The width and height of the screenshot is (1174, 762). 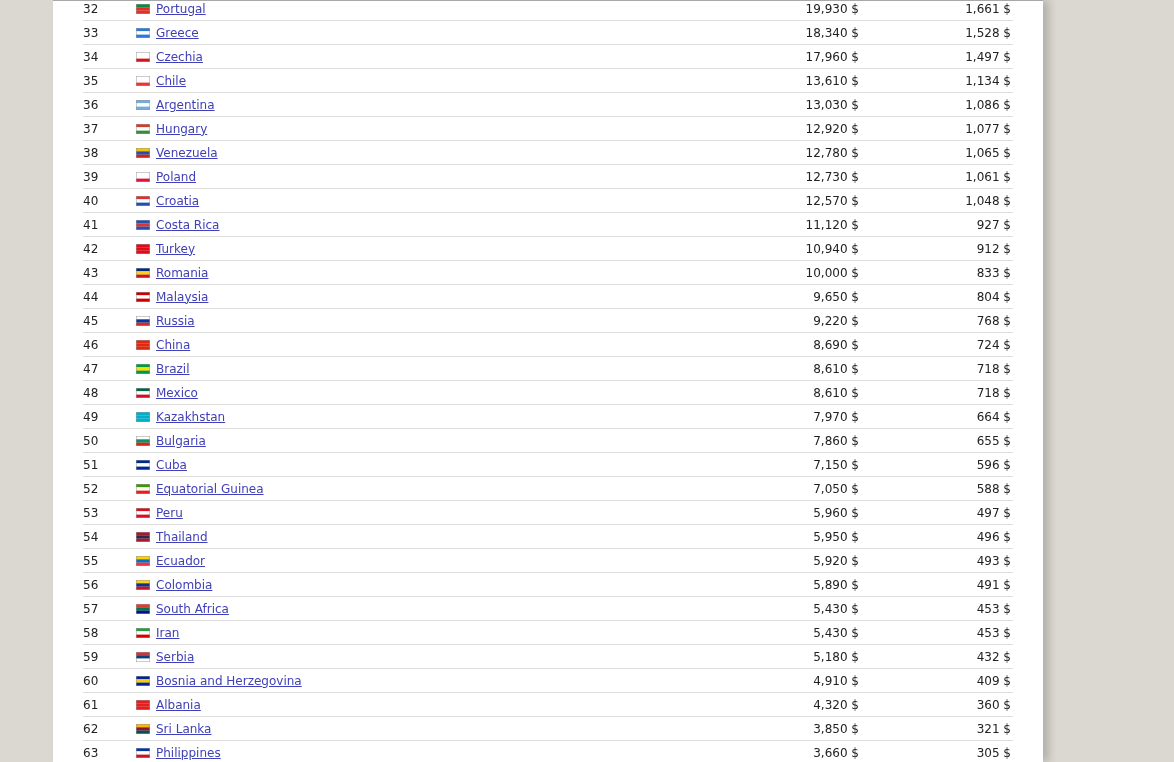 What do you see at coordinates (988, 128) in the screenshot?
I see `monthly-salary-cell-text: 1,077 $` at bounding box center [988, 128].